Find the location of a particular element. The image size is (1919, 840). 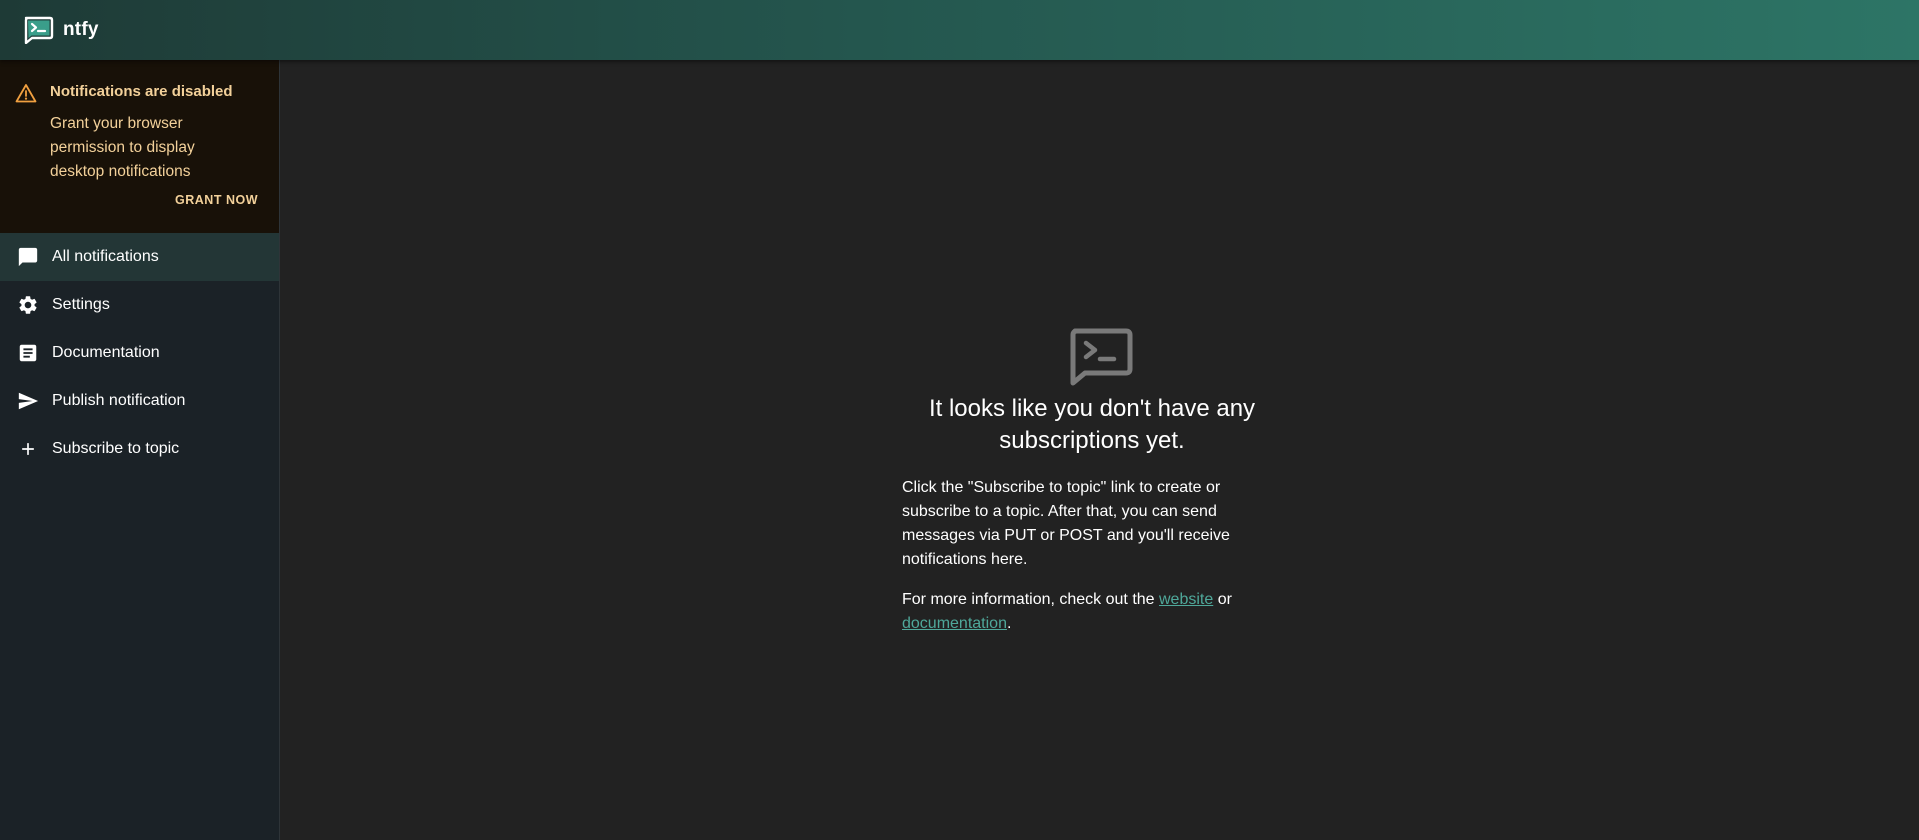

app-title: ntfy is located at coordinates (81, 29).